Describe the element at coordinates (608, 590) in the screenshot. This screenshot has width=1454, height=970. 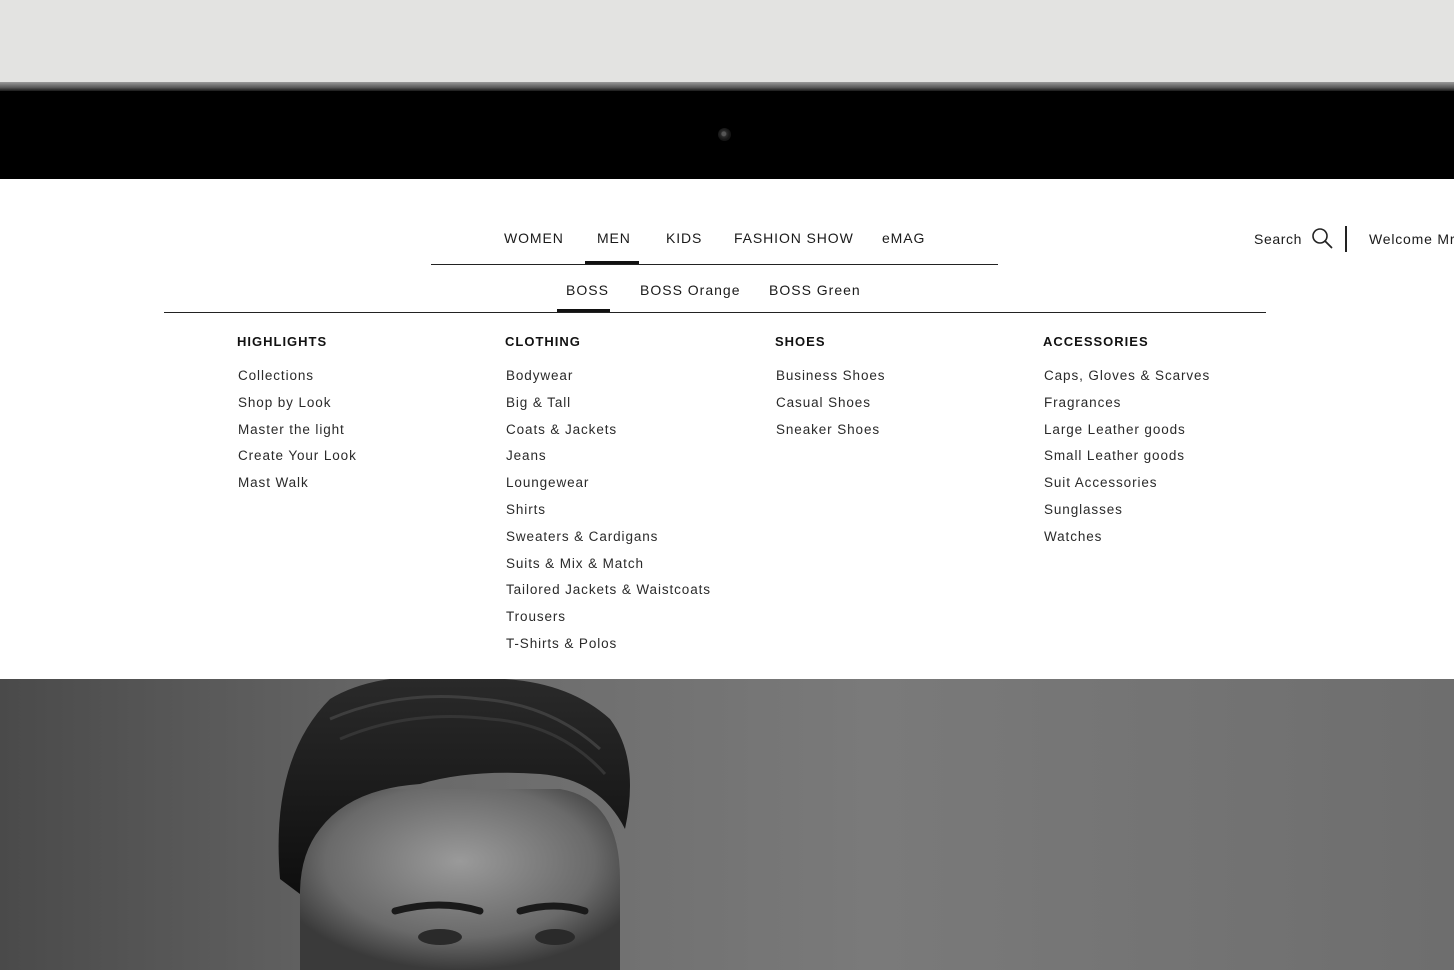
I see `menu-link: Tailored Jackets & Waistcoats` at that location.